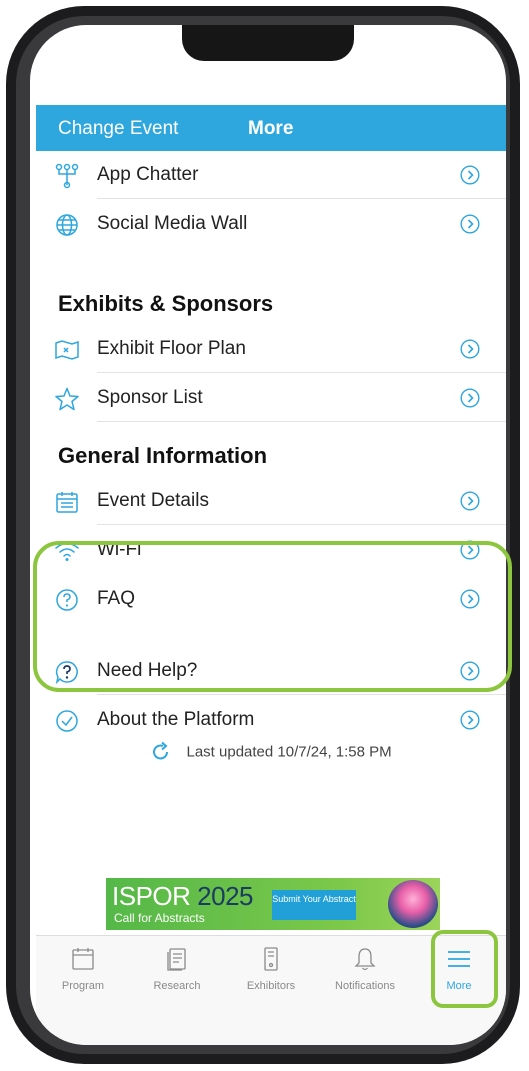  What do you see at coordinates (272, 616) in the screenshot?
I see `faq-help-highlight` at bounding box center [272, 616].